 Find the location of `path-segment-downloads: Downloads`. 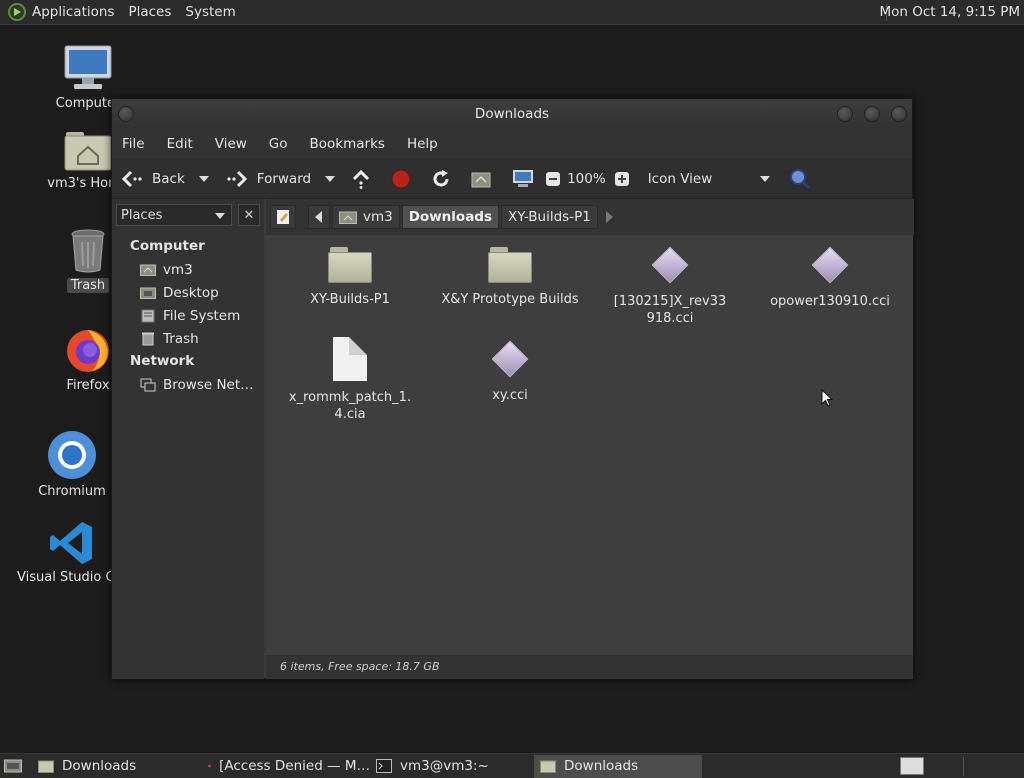

path-segment-downloads: Downloads is located at coordinates (450, 217).